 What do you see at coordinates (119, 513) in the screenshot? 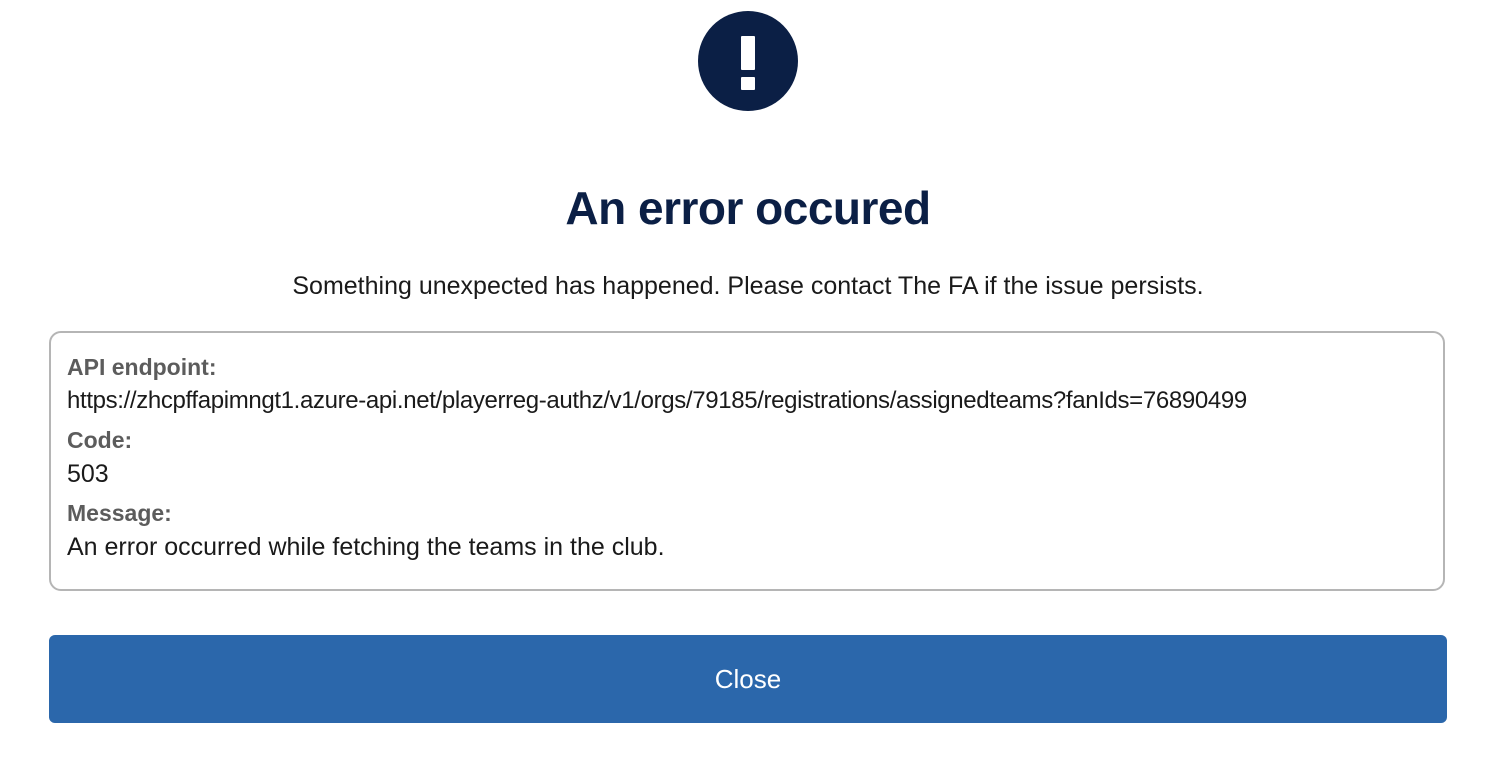
I see `message-label: Message:` at bounding box center [119, 513].